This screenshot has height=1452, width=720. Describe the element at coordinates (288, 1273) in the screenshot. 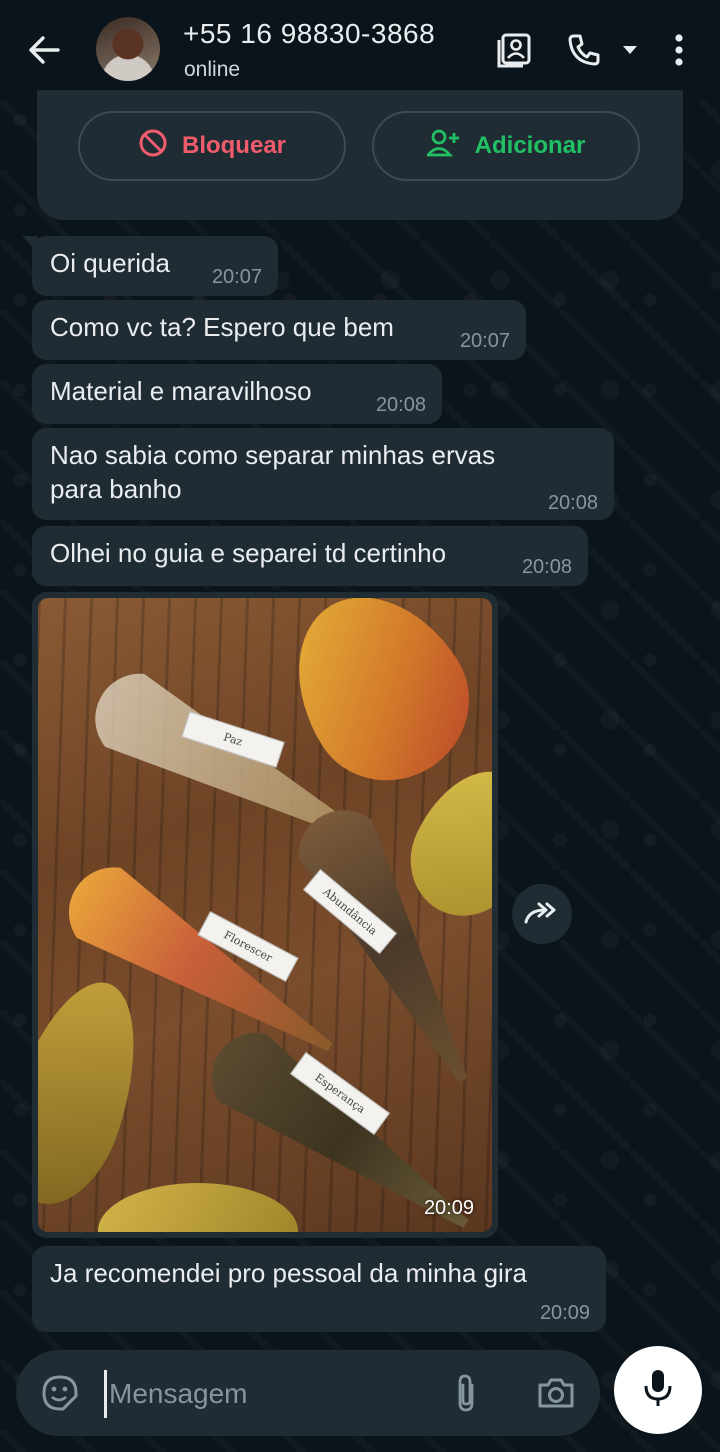

I see `message-text: Ja recomendei pro pessoal da minha gira` at that location.